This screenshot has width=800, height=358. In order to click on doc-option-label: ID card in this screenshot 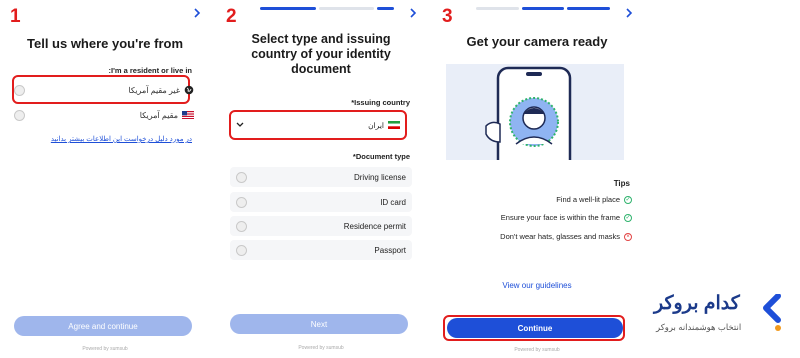, I will do `click(393, 202)`.